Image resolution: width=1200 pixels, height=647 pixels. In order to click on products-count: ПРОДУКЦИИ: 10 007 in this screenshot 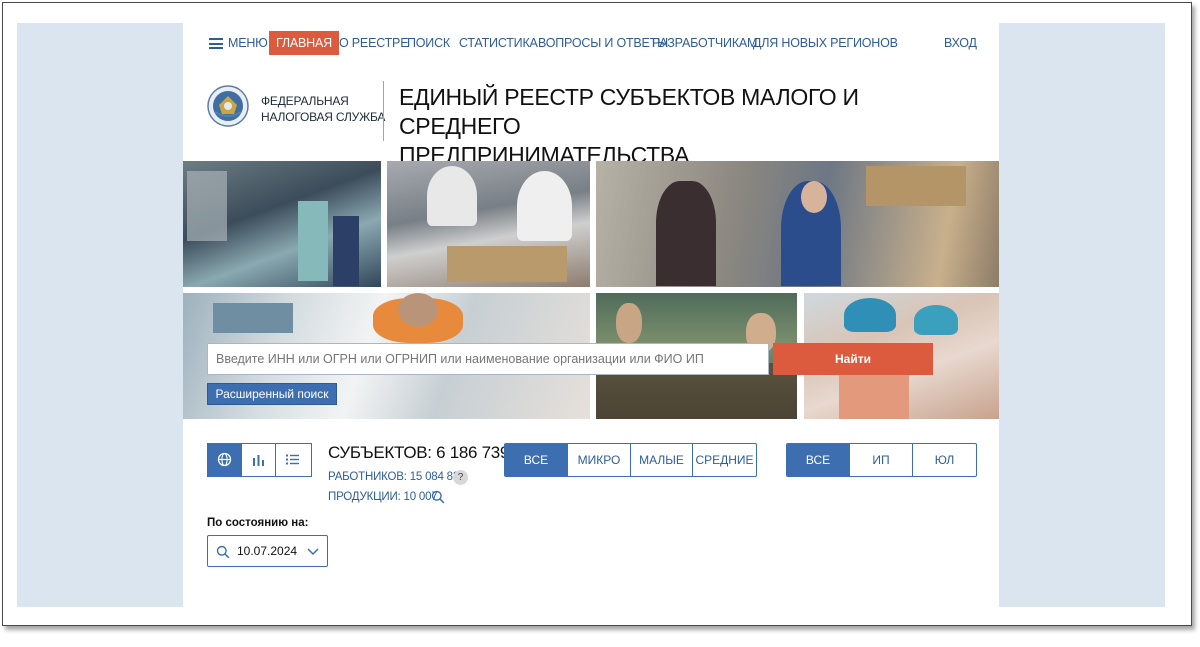, I will do `click(383, 497)`.